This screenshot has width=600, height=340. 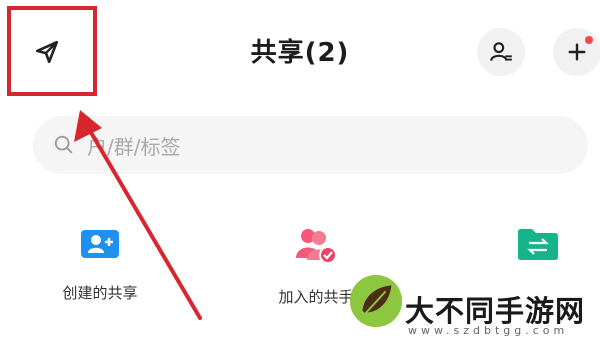 What do you see at coordinates (100, 293) in the screenshot?
I see `category-label: 创建的共享` at bounding box center [100, 293].